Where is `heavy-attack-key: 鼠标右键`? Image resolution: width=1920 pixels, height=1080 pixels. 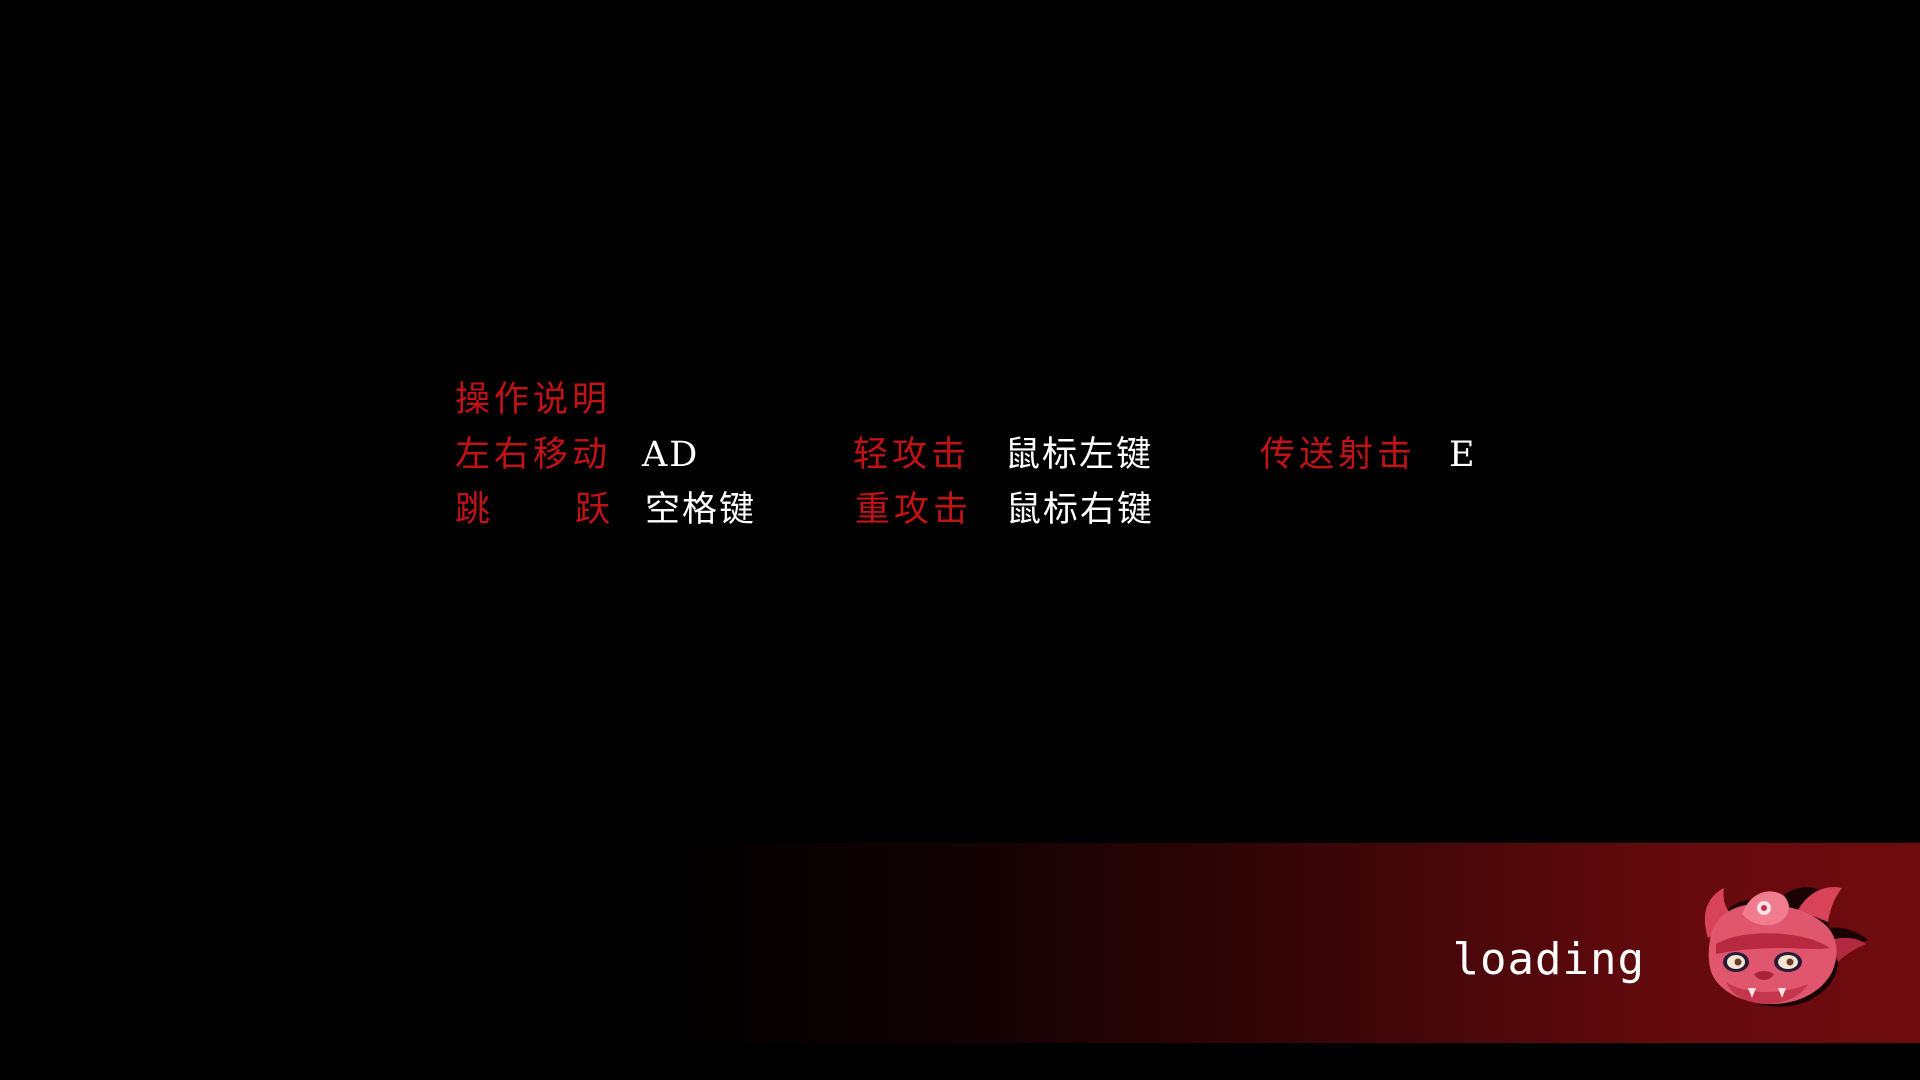 heavy-attack-key: 鼠标右键 is located at coordinates (1080, 510).